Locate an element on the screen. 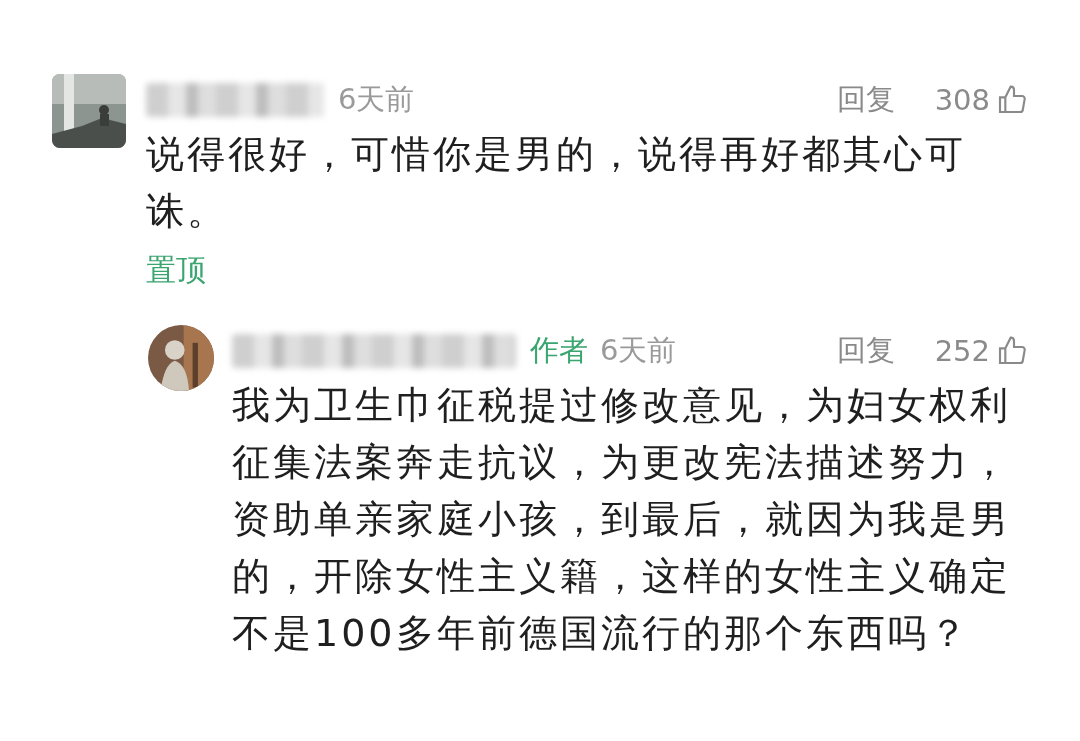 The width and height of the screenshot is (1080, 741). pinned-label: 置顶 is located at coordinates (176, 270).